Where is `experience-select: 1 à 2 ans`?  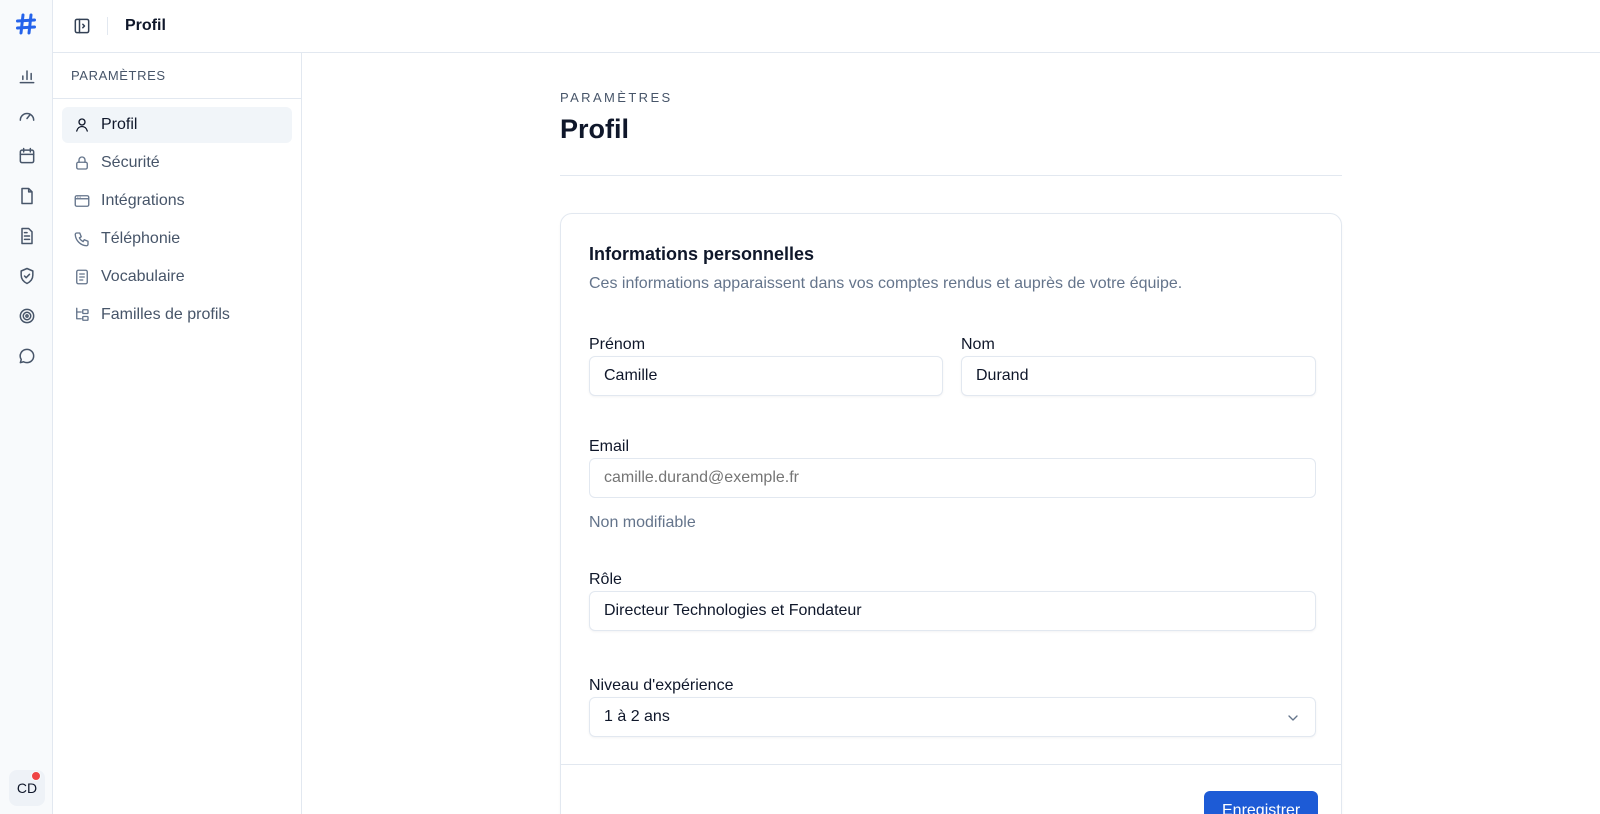
experience-select: 1 à 2 ans is located at coordinates (952, 717).